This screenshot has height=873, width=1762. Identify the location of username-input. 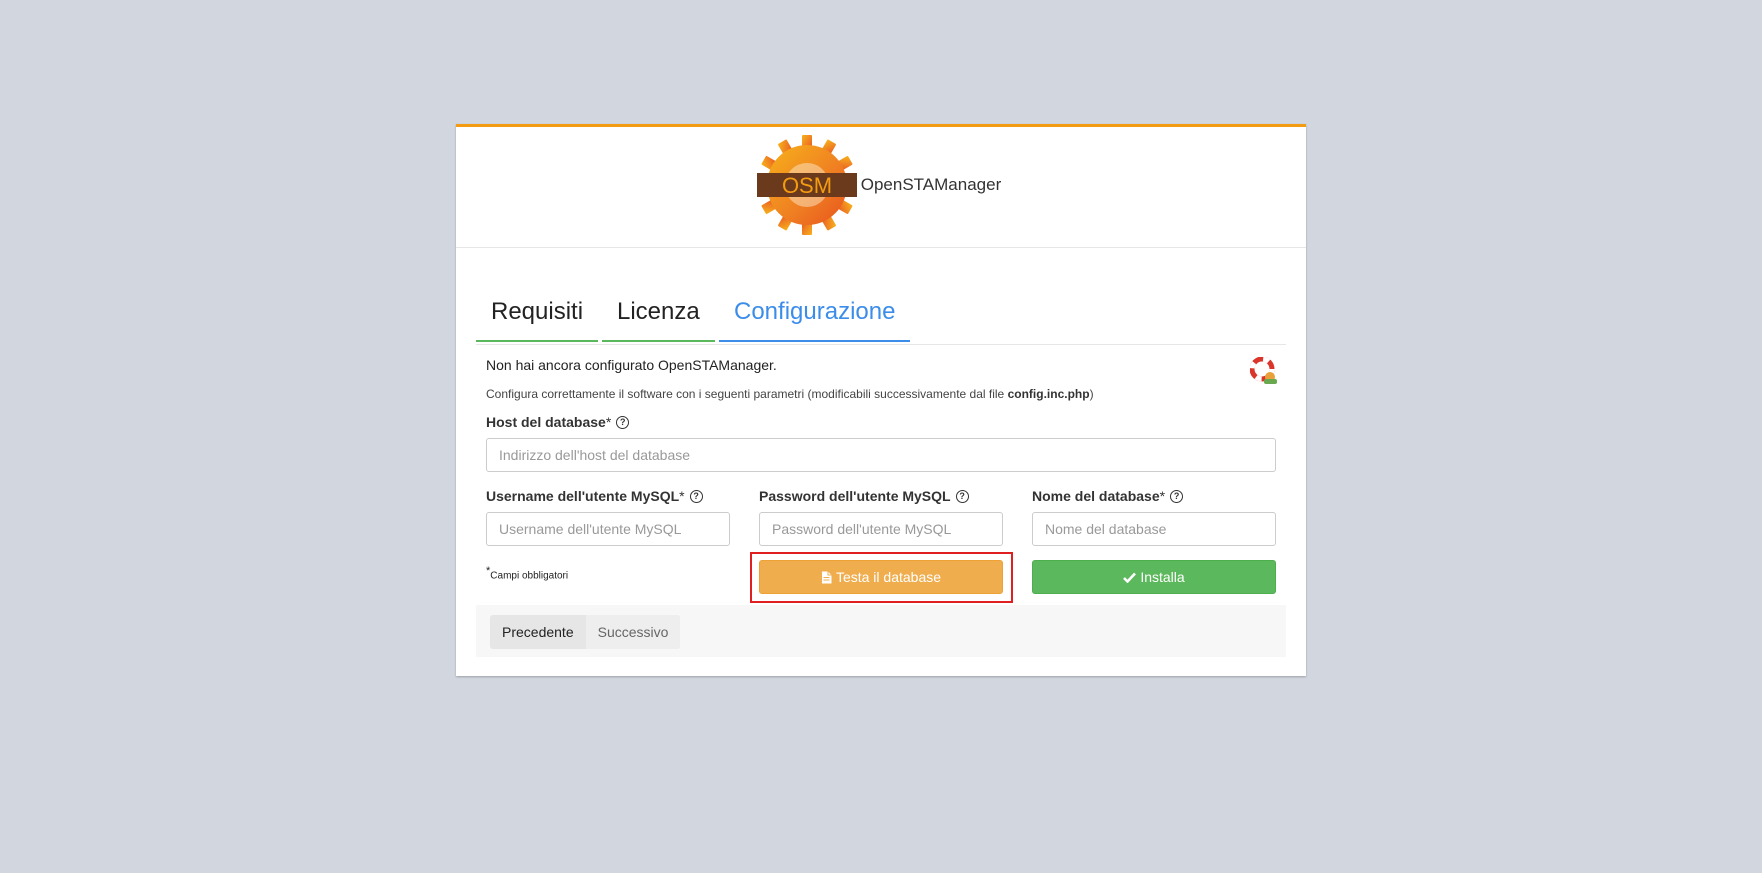
(608, 529).